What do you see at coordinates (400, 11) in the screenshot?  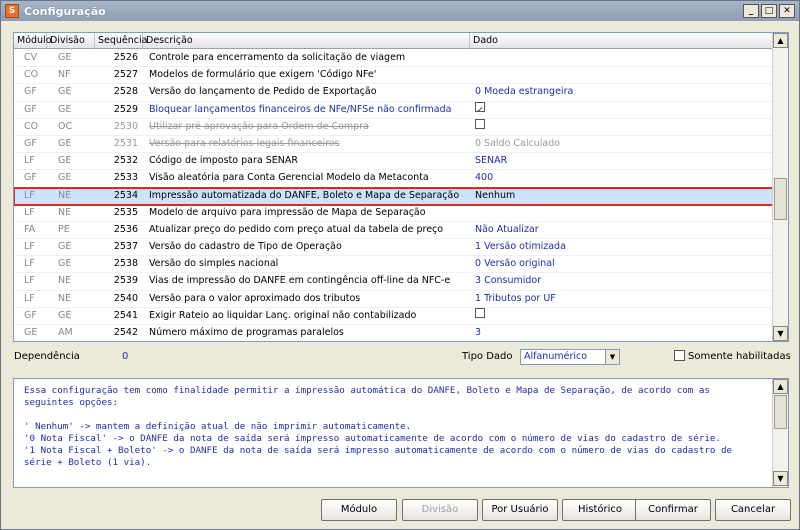 I see `title-bar: S Configuração _ □ ✕` at bounding box center [400, 11].